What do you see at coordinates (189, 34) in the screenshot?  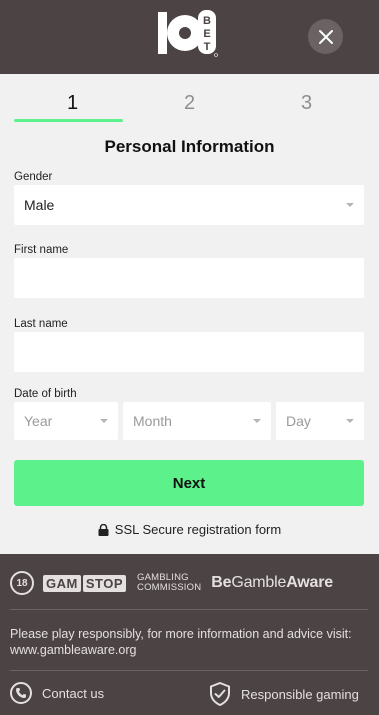 I see `10bet-logo: B E T` at bounding box center [189, 34].